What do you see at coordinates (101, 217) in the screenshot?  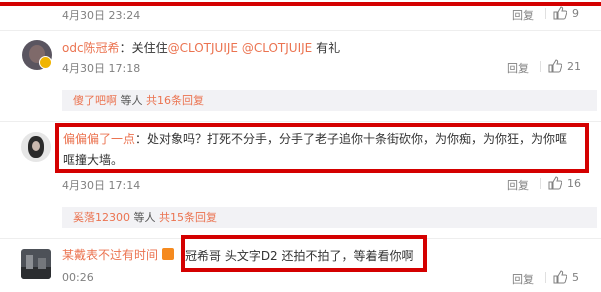 I see `reply-summary-user: 奚落12300` at bounding box center [101, 217].